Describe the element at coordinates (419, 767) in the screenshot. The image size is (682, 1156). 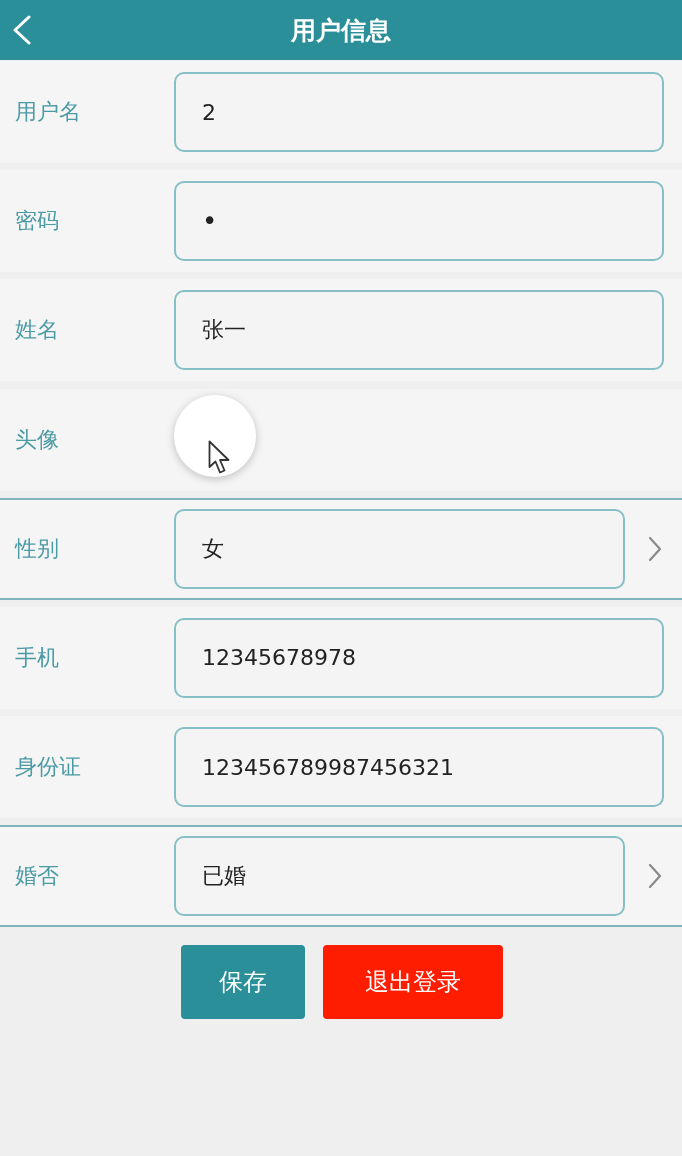
I see `input-field: 123456789987456321` at that location.